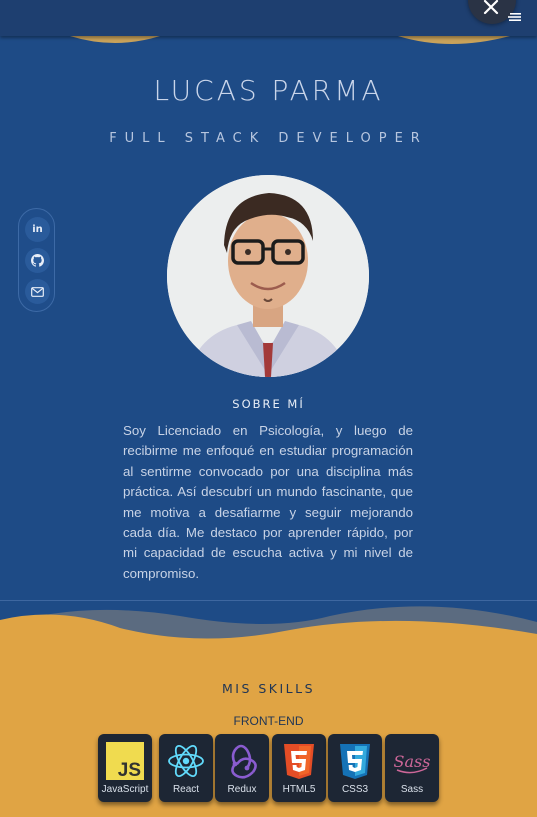 The width and height of the screenshot is (537, 817). What do you see at coordinates (242, 789) in the screenshot?
I see `skill-label: Redux` at bounding box center [242, 789].